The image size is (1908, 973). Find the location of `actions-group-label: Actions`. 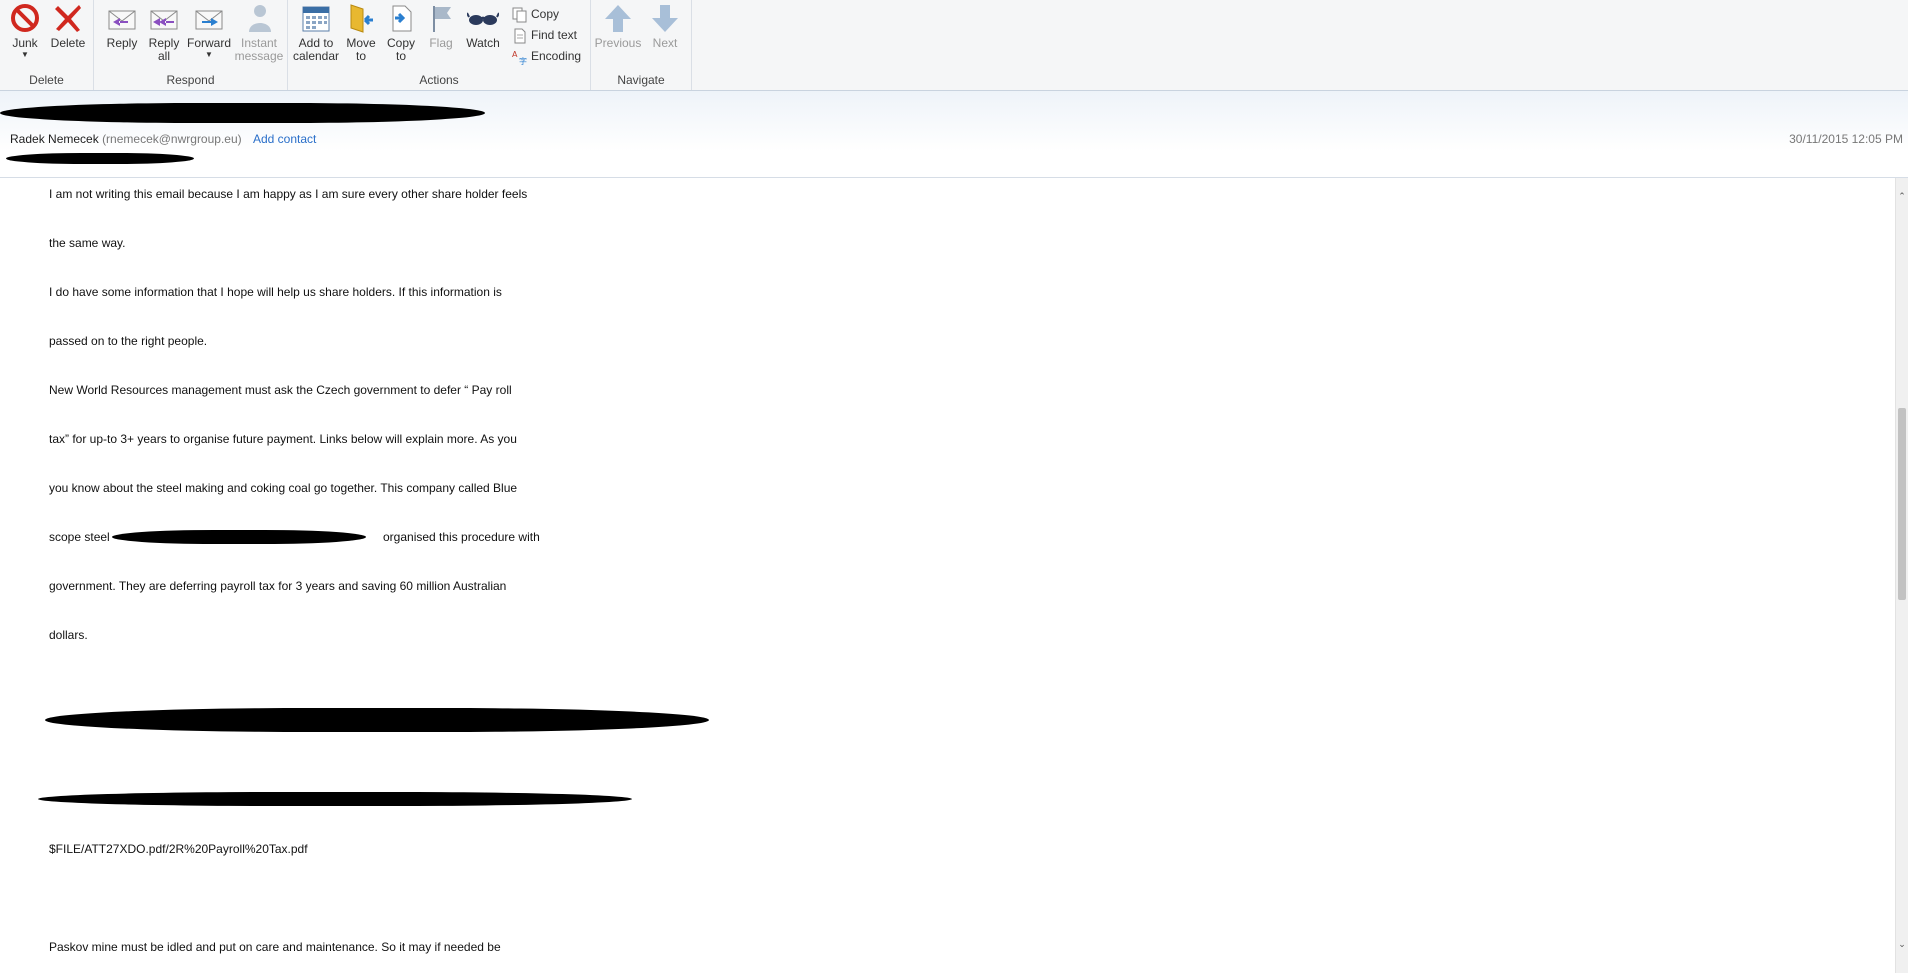

actions-group-label: Actions is located at coordinates (439, 80).